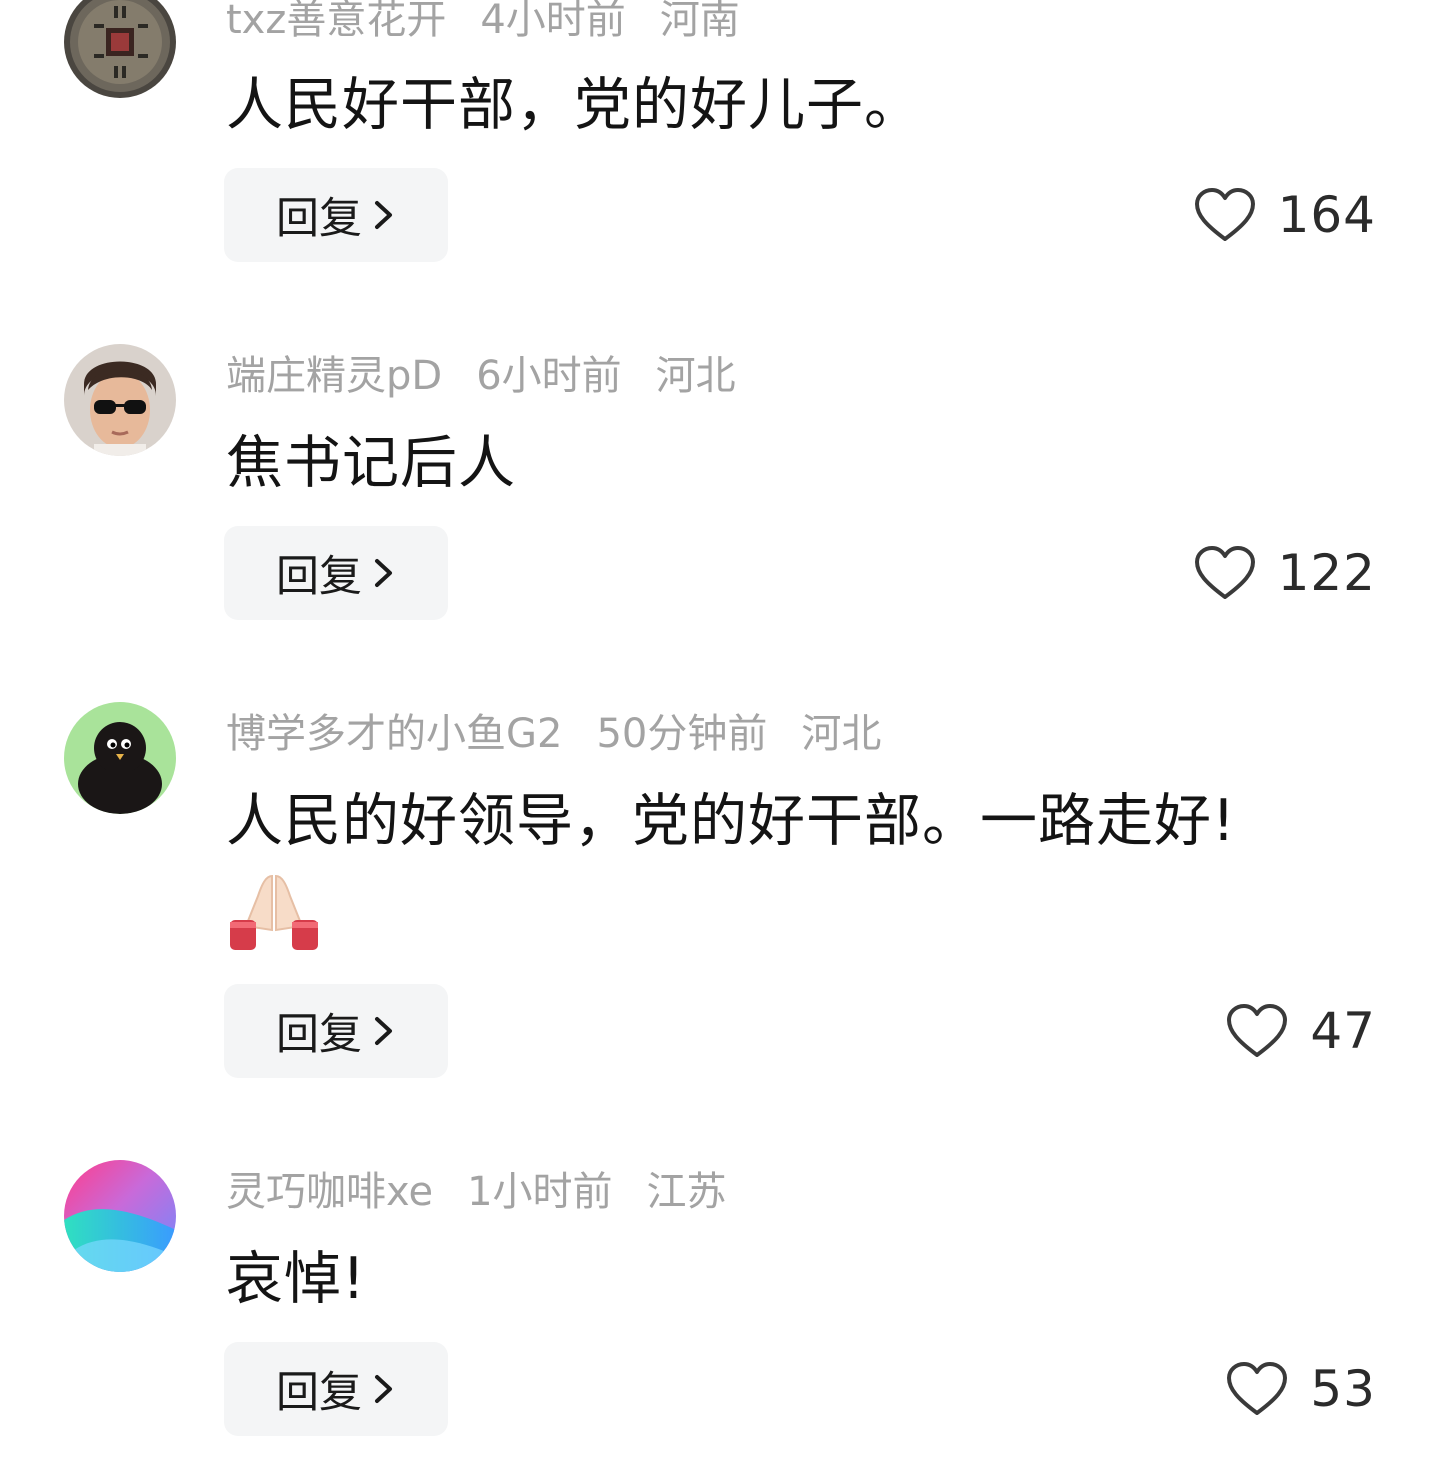 The height and width of the screenshot is (1480, 1440). What do you see at coordinates (329, 1192) in the screenshot?
I see `username: 灵巧咖啡xe` at bounding box center [329, 1192].